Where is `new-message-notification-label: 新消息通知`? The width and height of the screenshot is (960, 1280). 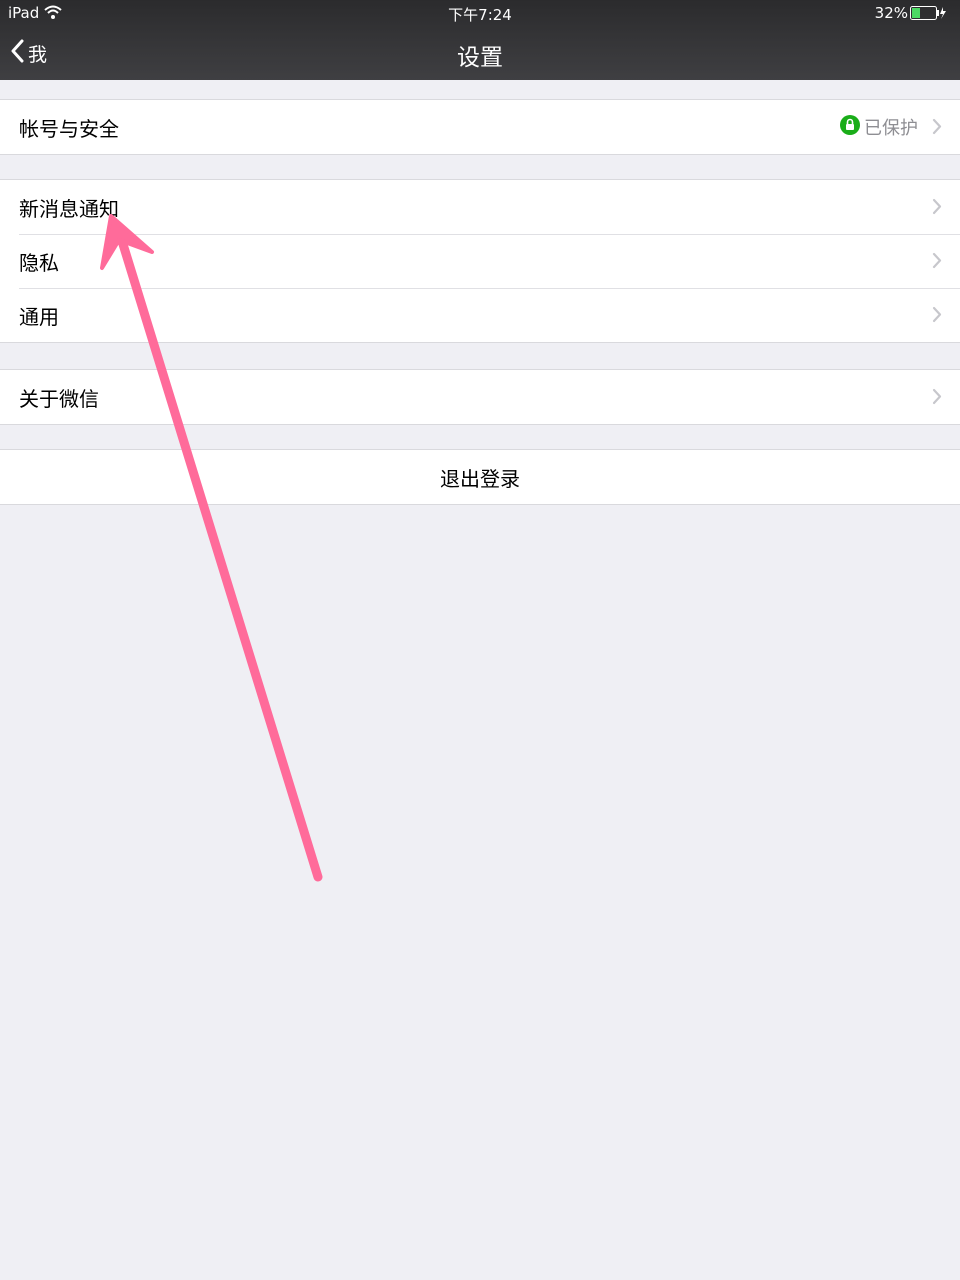 new-message-notification-label: 新消息通知 is located at coordinates (69, 208).